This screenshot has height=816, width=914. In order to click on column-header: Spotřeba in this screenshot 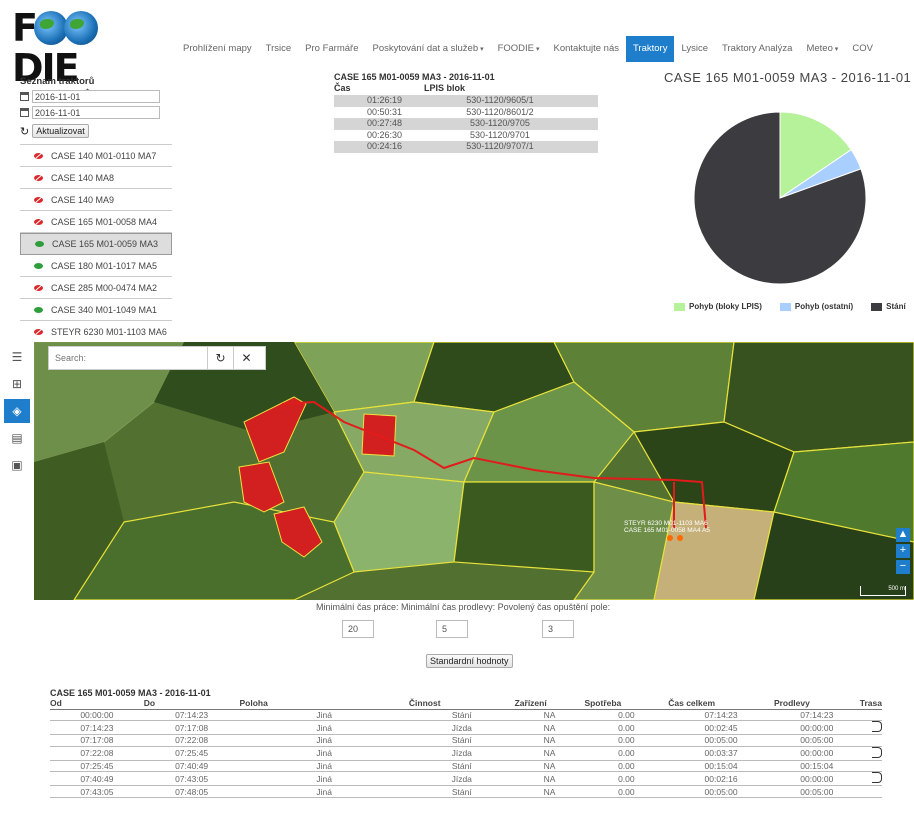, I will do `click(626, 704)`.